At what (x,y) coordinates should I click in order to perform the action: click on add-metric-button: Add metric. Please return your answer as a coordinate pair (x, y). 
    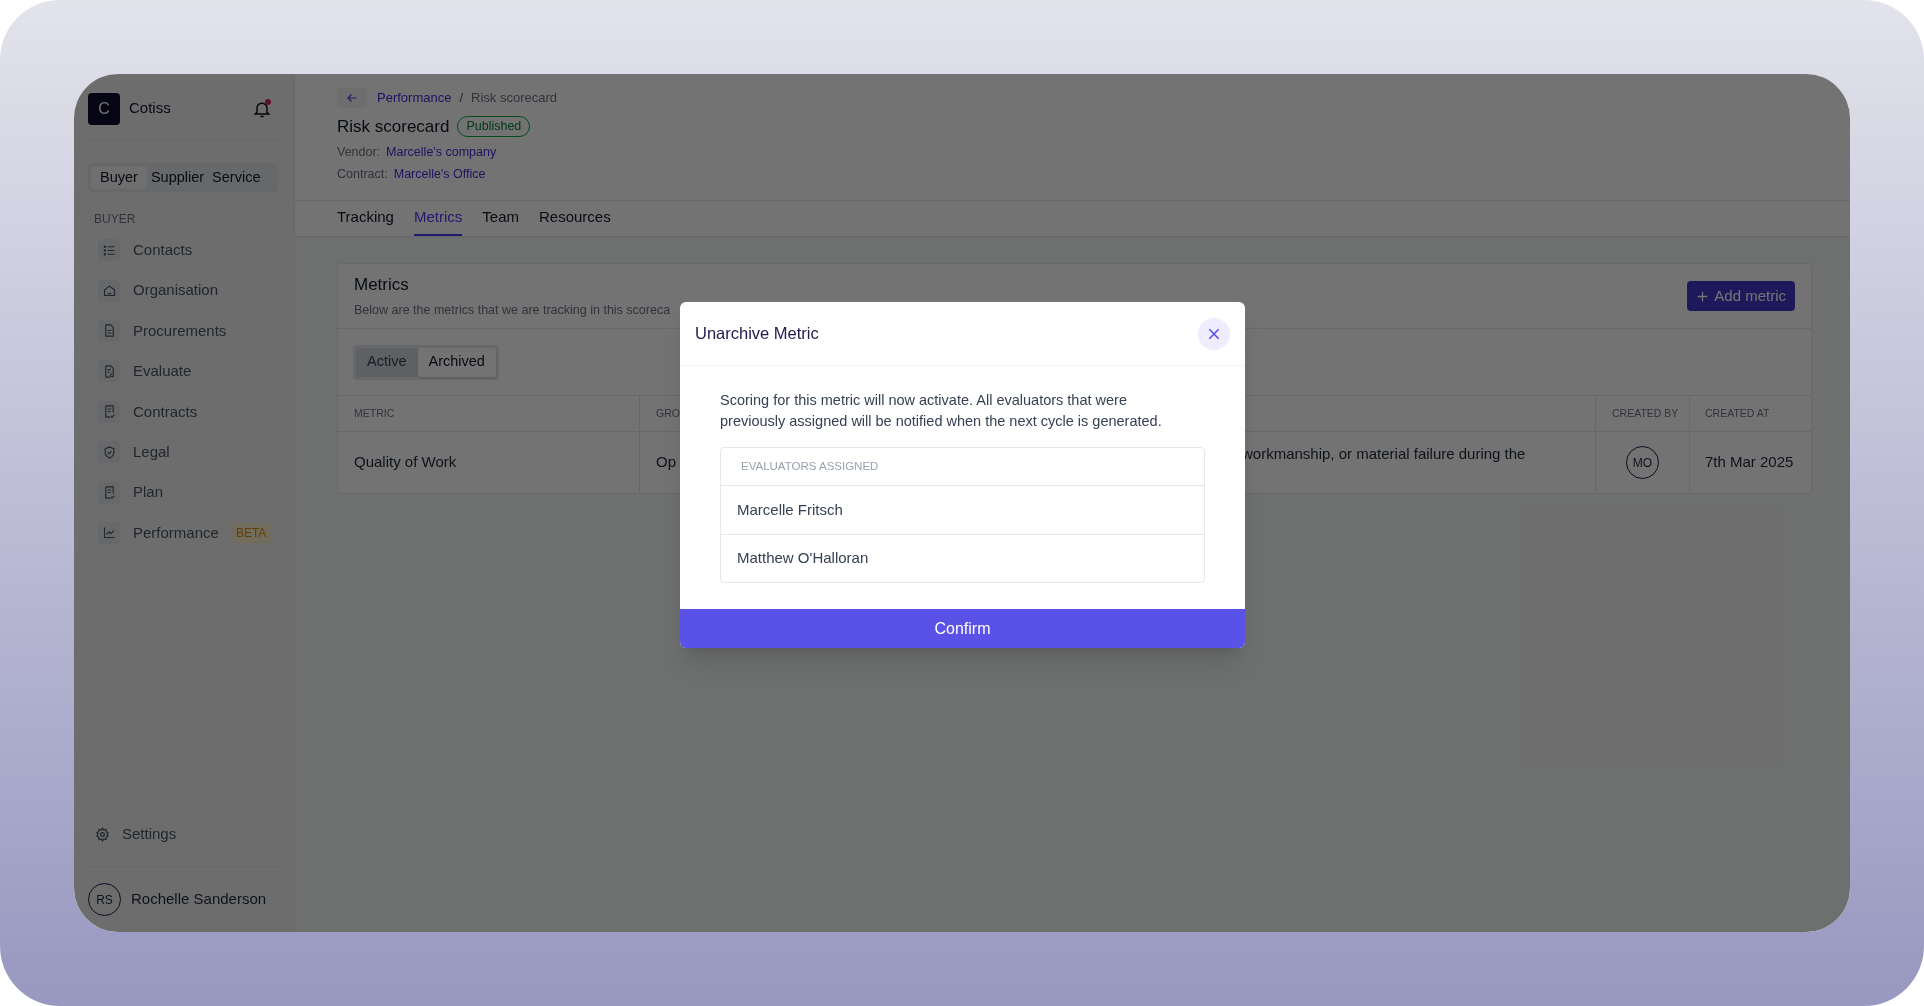
    Looking at the image, I should click on (1741, 296).